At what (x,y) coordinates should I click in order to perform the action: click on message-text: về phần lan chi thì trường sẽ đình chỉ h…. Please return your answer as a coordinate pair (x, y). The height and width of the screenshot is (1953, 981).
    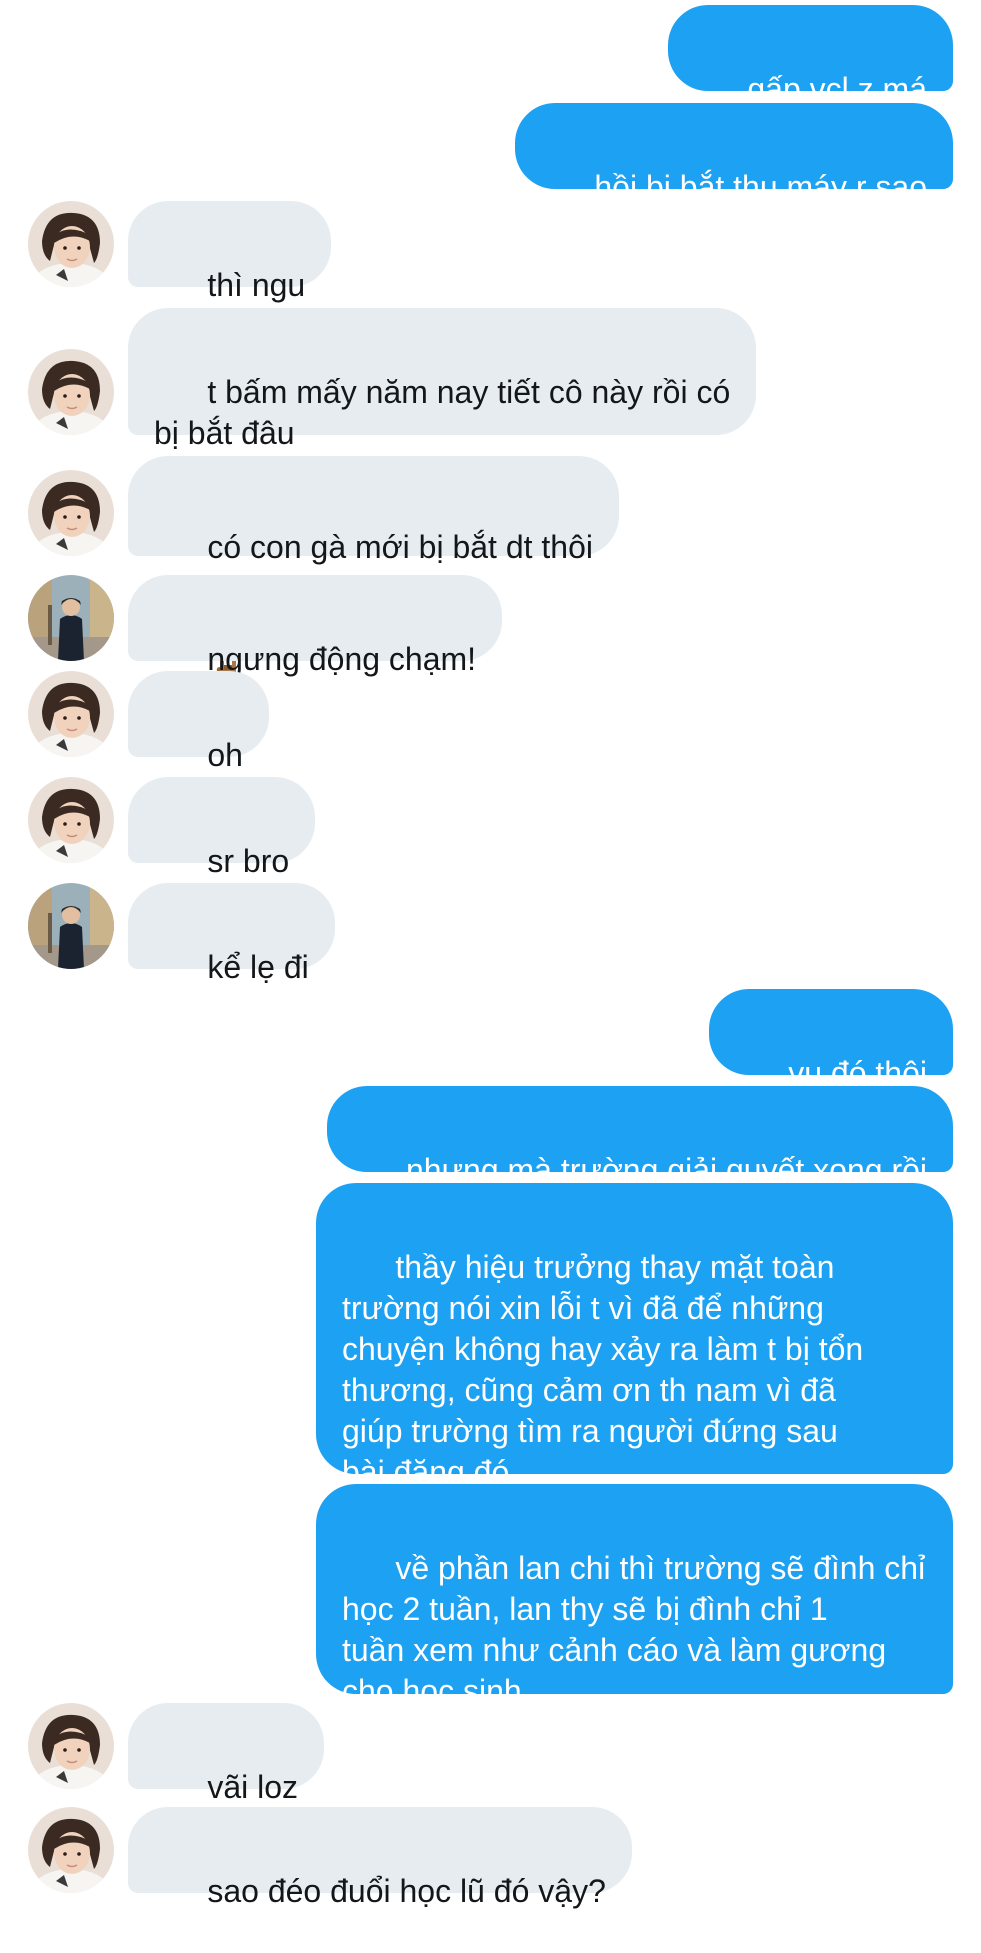
    Looking at the image, I should click on (634, 1629).